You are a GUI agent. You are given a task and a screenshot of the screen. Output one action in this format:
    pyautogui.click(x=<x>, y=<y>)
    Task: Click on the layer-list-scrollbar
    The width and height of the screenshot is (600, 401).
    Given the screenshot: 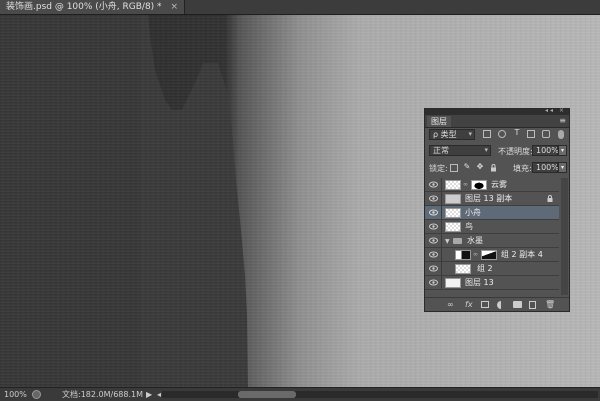 What is the action you would take?
    pyautogui.click(x=564, y=236)
    